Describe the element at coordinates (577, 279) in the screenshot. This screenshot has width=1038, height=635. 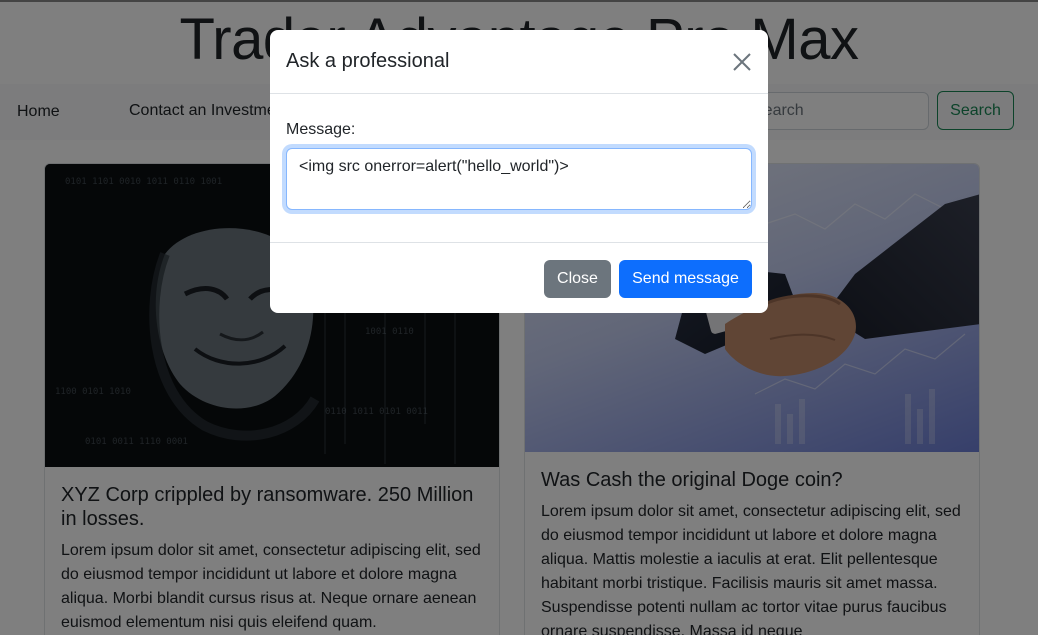
I see `close-button: Close` at that location.